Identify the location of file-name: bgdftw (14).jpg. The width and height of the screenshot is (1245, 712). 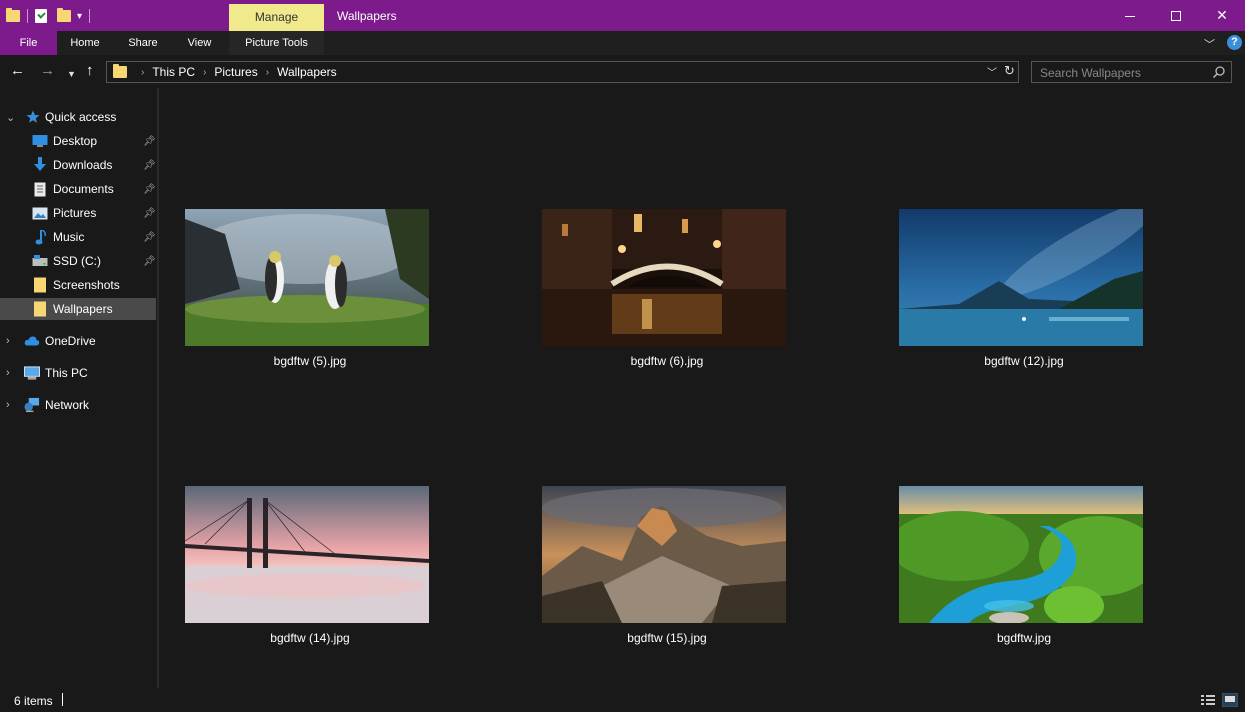
(310, 638).